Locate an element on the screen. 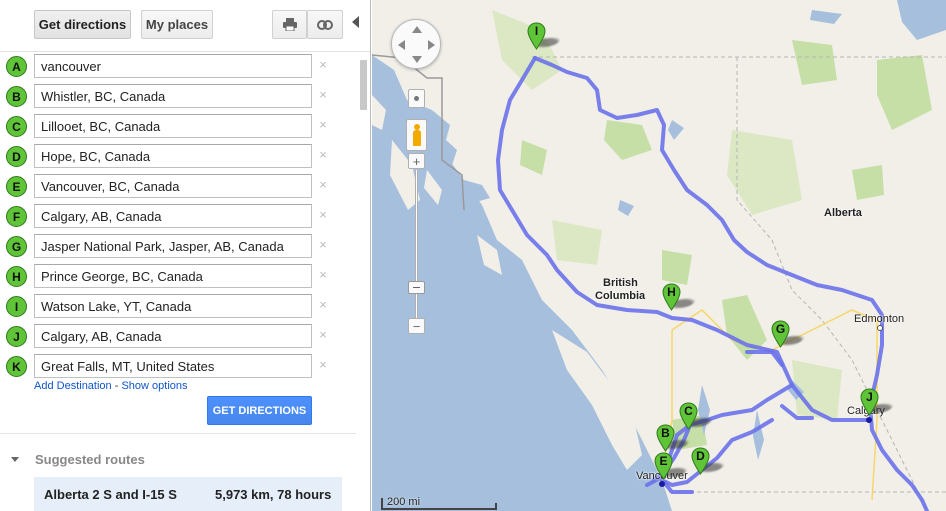 The width and height of the screenshot is (946, 511). pan-up-icon is located at coordinates (417, 29).